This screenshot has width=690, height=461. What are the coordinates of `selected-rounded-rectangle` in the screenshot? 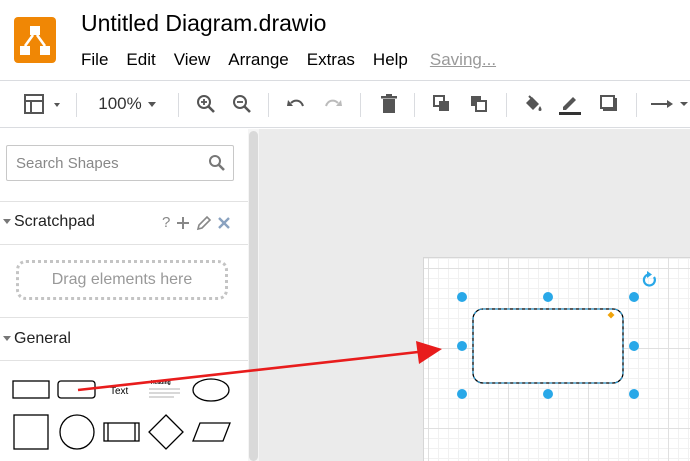 It's located at (548, 346).